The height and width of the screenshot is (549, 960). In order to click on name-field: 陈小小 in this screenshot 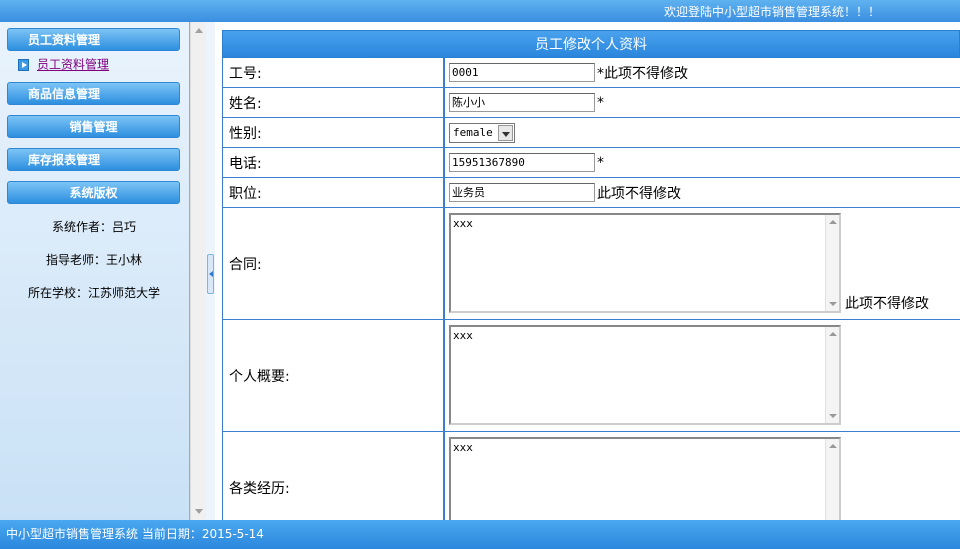, I will do `click(522, 102)`.